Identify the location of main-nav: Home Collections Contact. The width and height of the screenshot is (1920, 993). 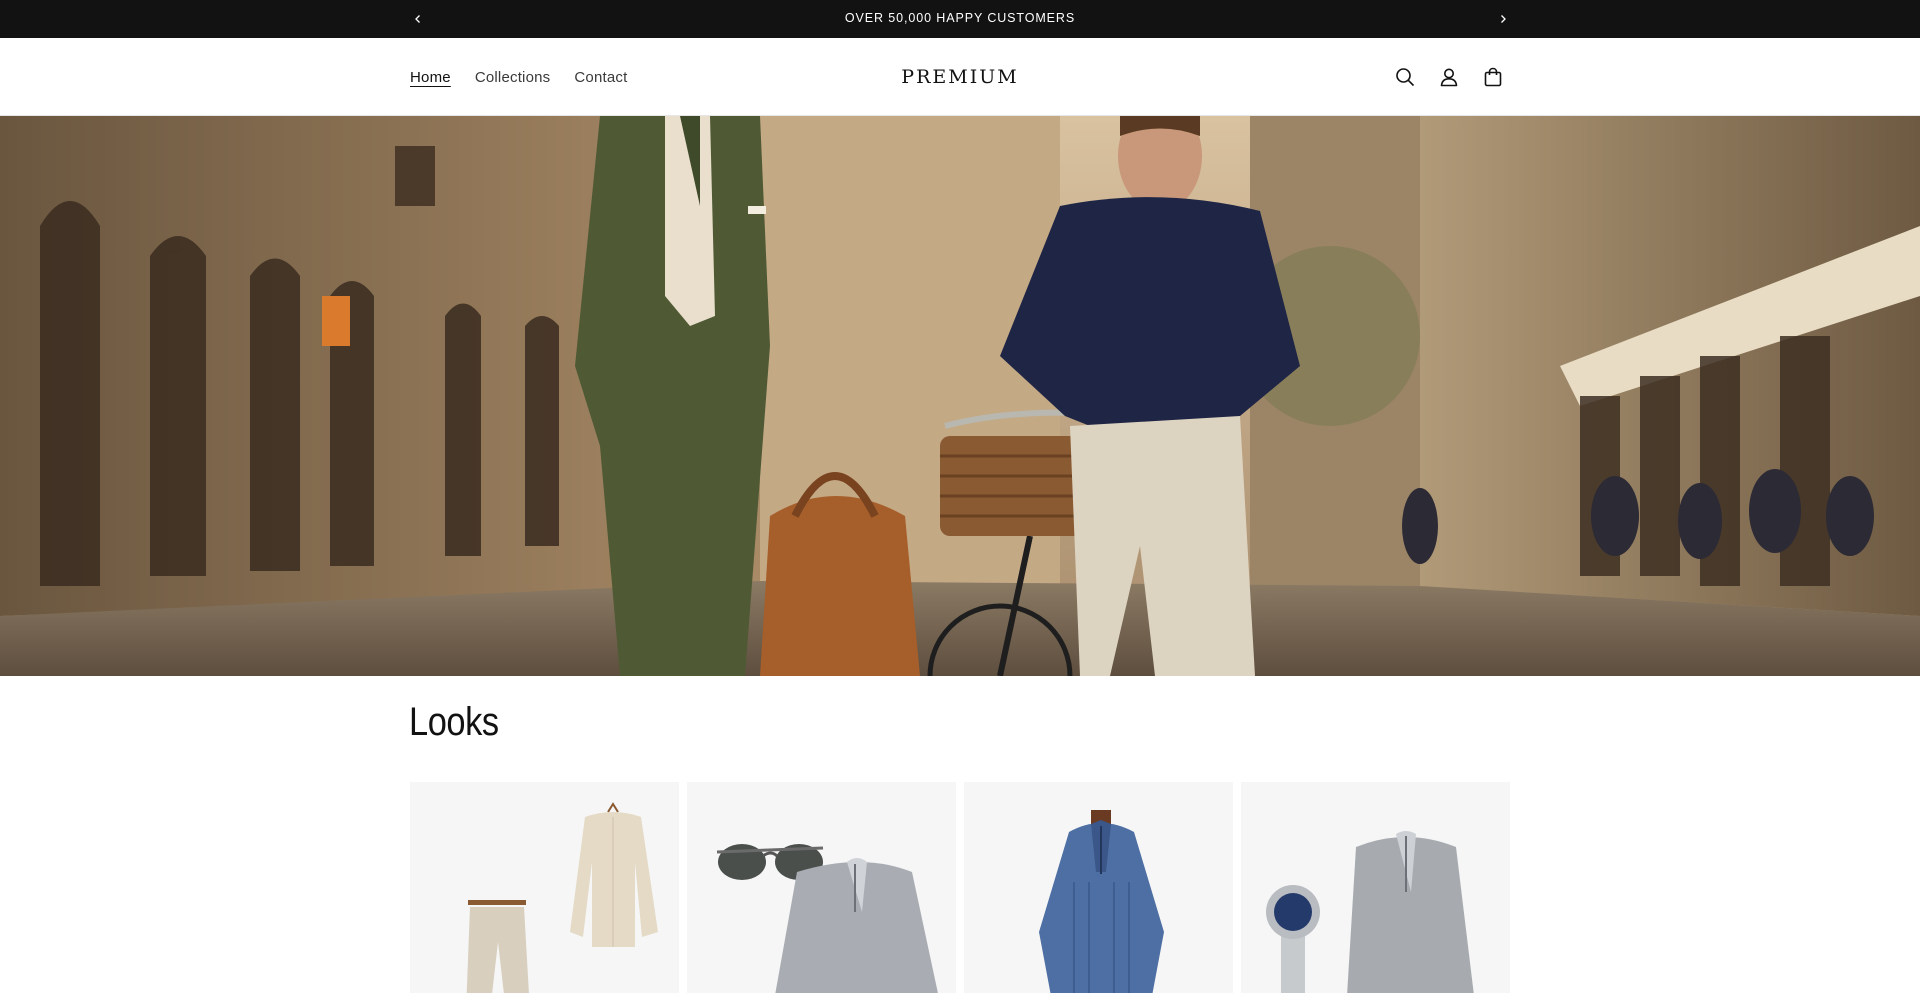
(519, 77).